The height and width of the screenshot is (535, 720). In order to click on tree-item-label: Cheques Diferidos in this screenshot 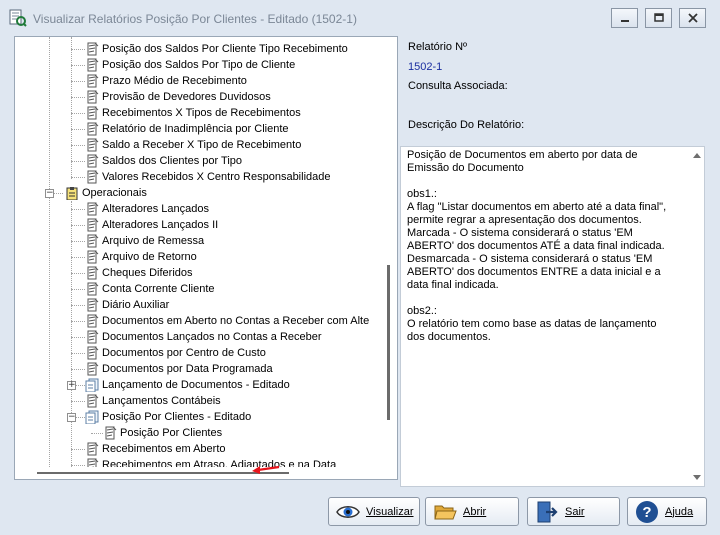, I will do `click(147, 273)`.